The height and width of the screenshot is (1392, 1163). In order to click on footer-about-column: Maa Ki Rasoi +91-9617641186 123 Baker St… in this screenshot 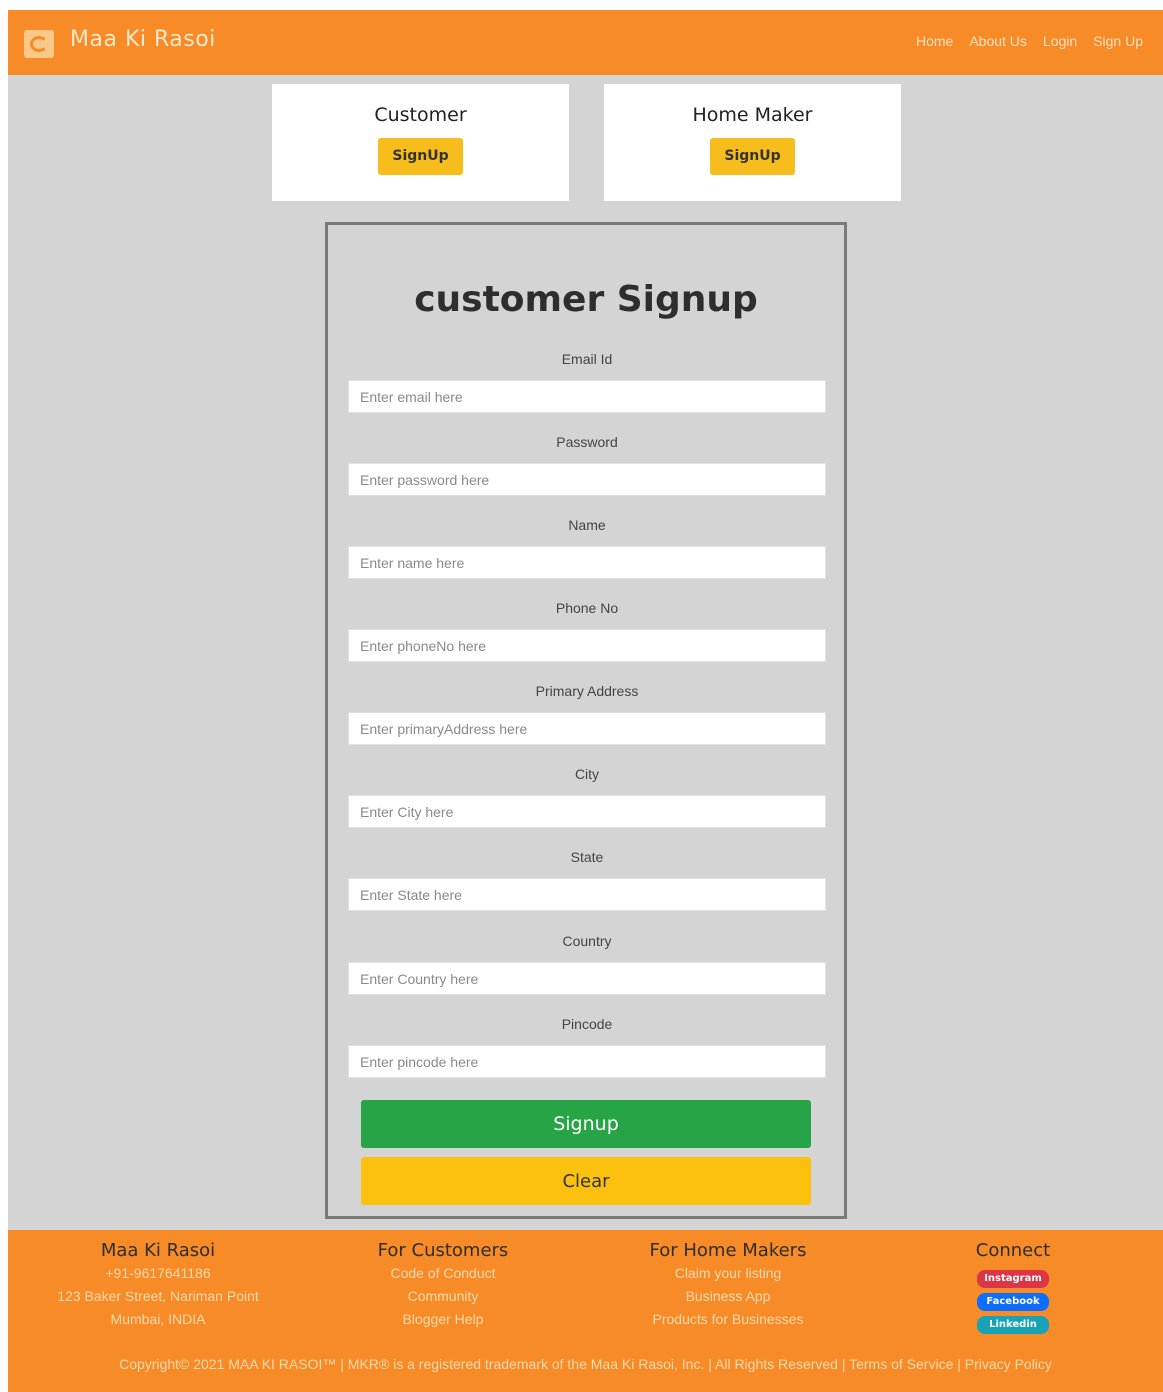, I will do `click(158, 1285)`.